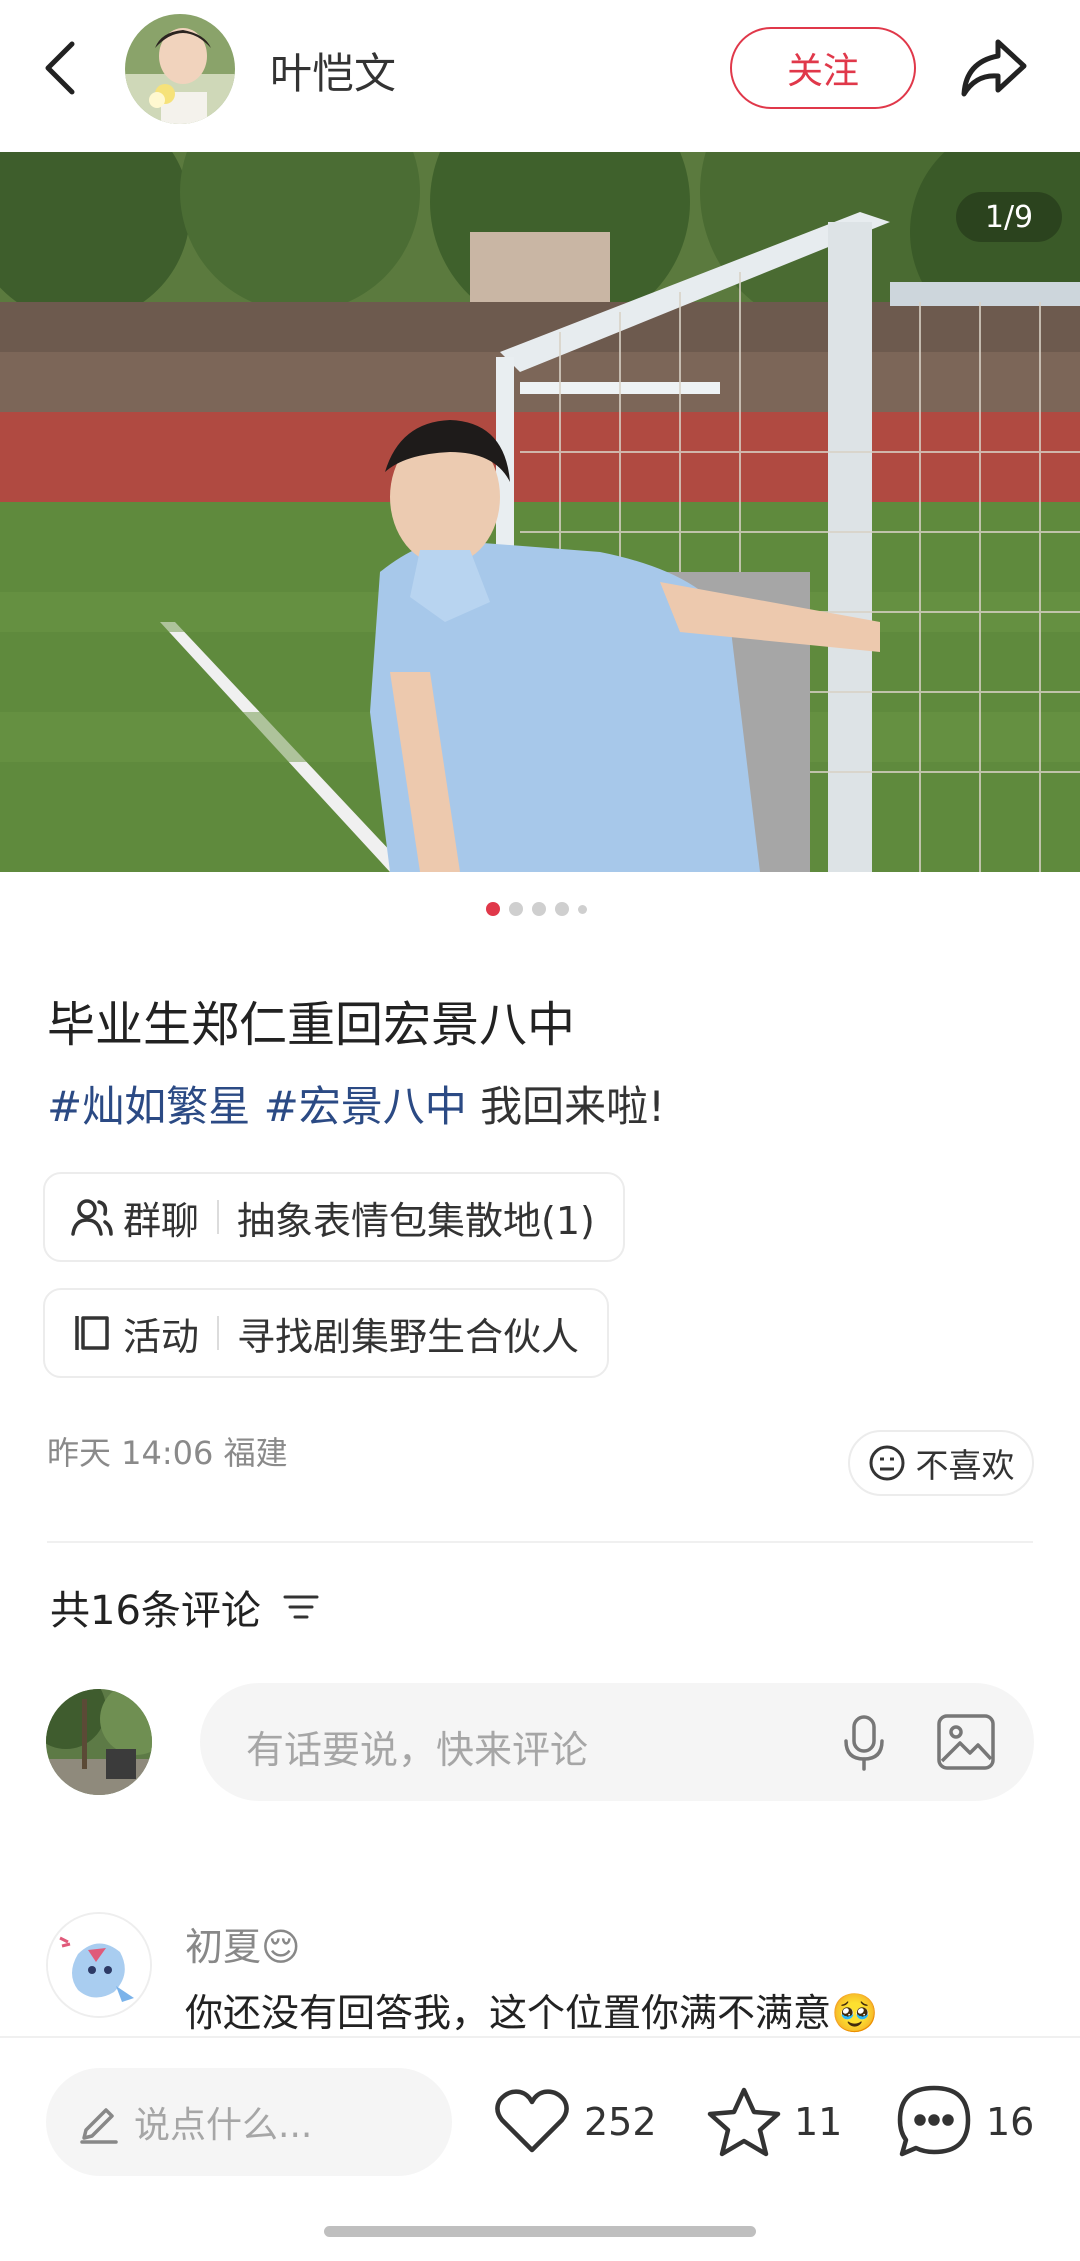 The height and width of the screenshot is (2261, 1080). Describe the element at coordinates (99, 1742) in the screenshot. I see `my-avatar` at that location.